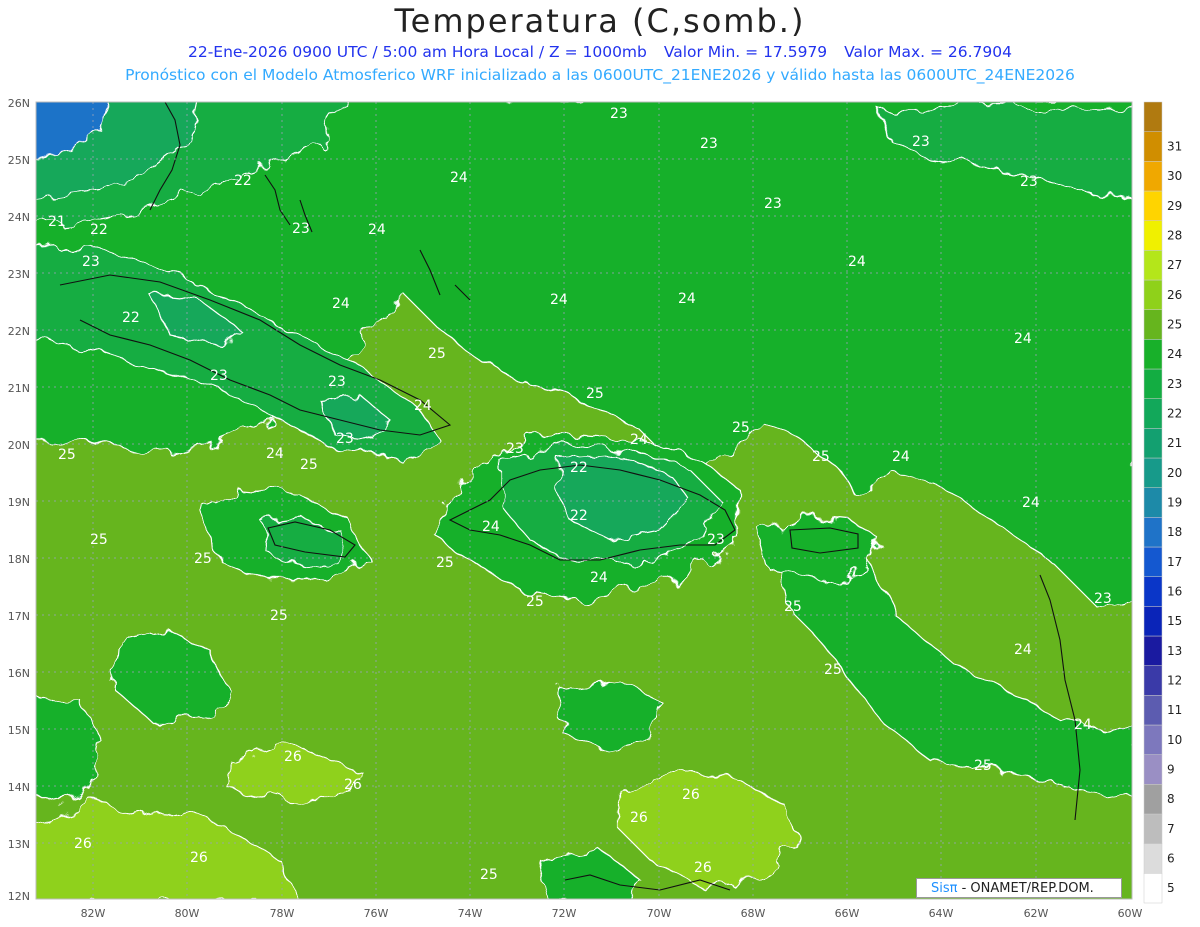 This screenshot has height=927, width=1200. What do you see at coordinates (19, 160) in the screenshot?
I see `lat-label: 25N` at bounding box center [19, 160].